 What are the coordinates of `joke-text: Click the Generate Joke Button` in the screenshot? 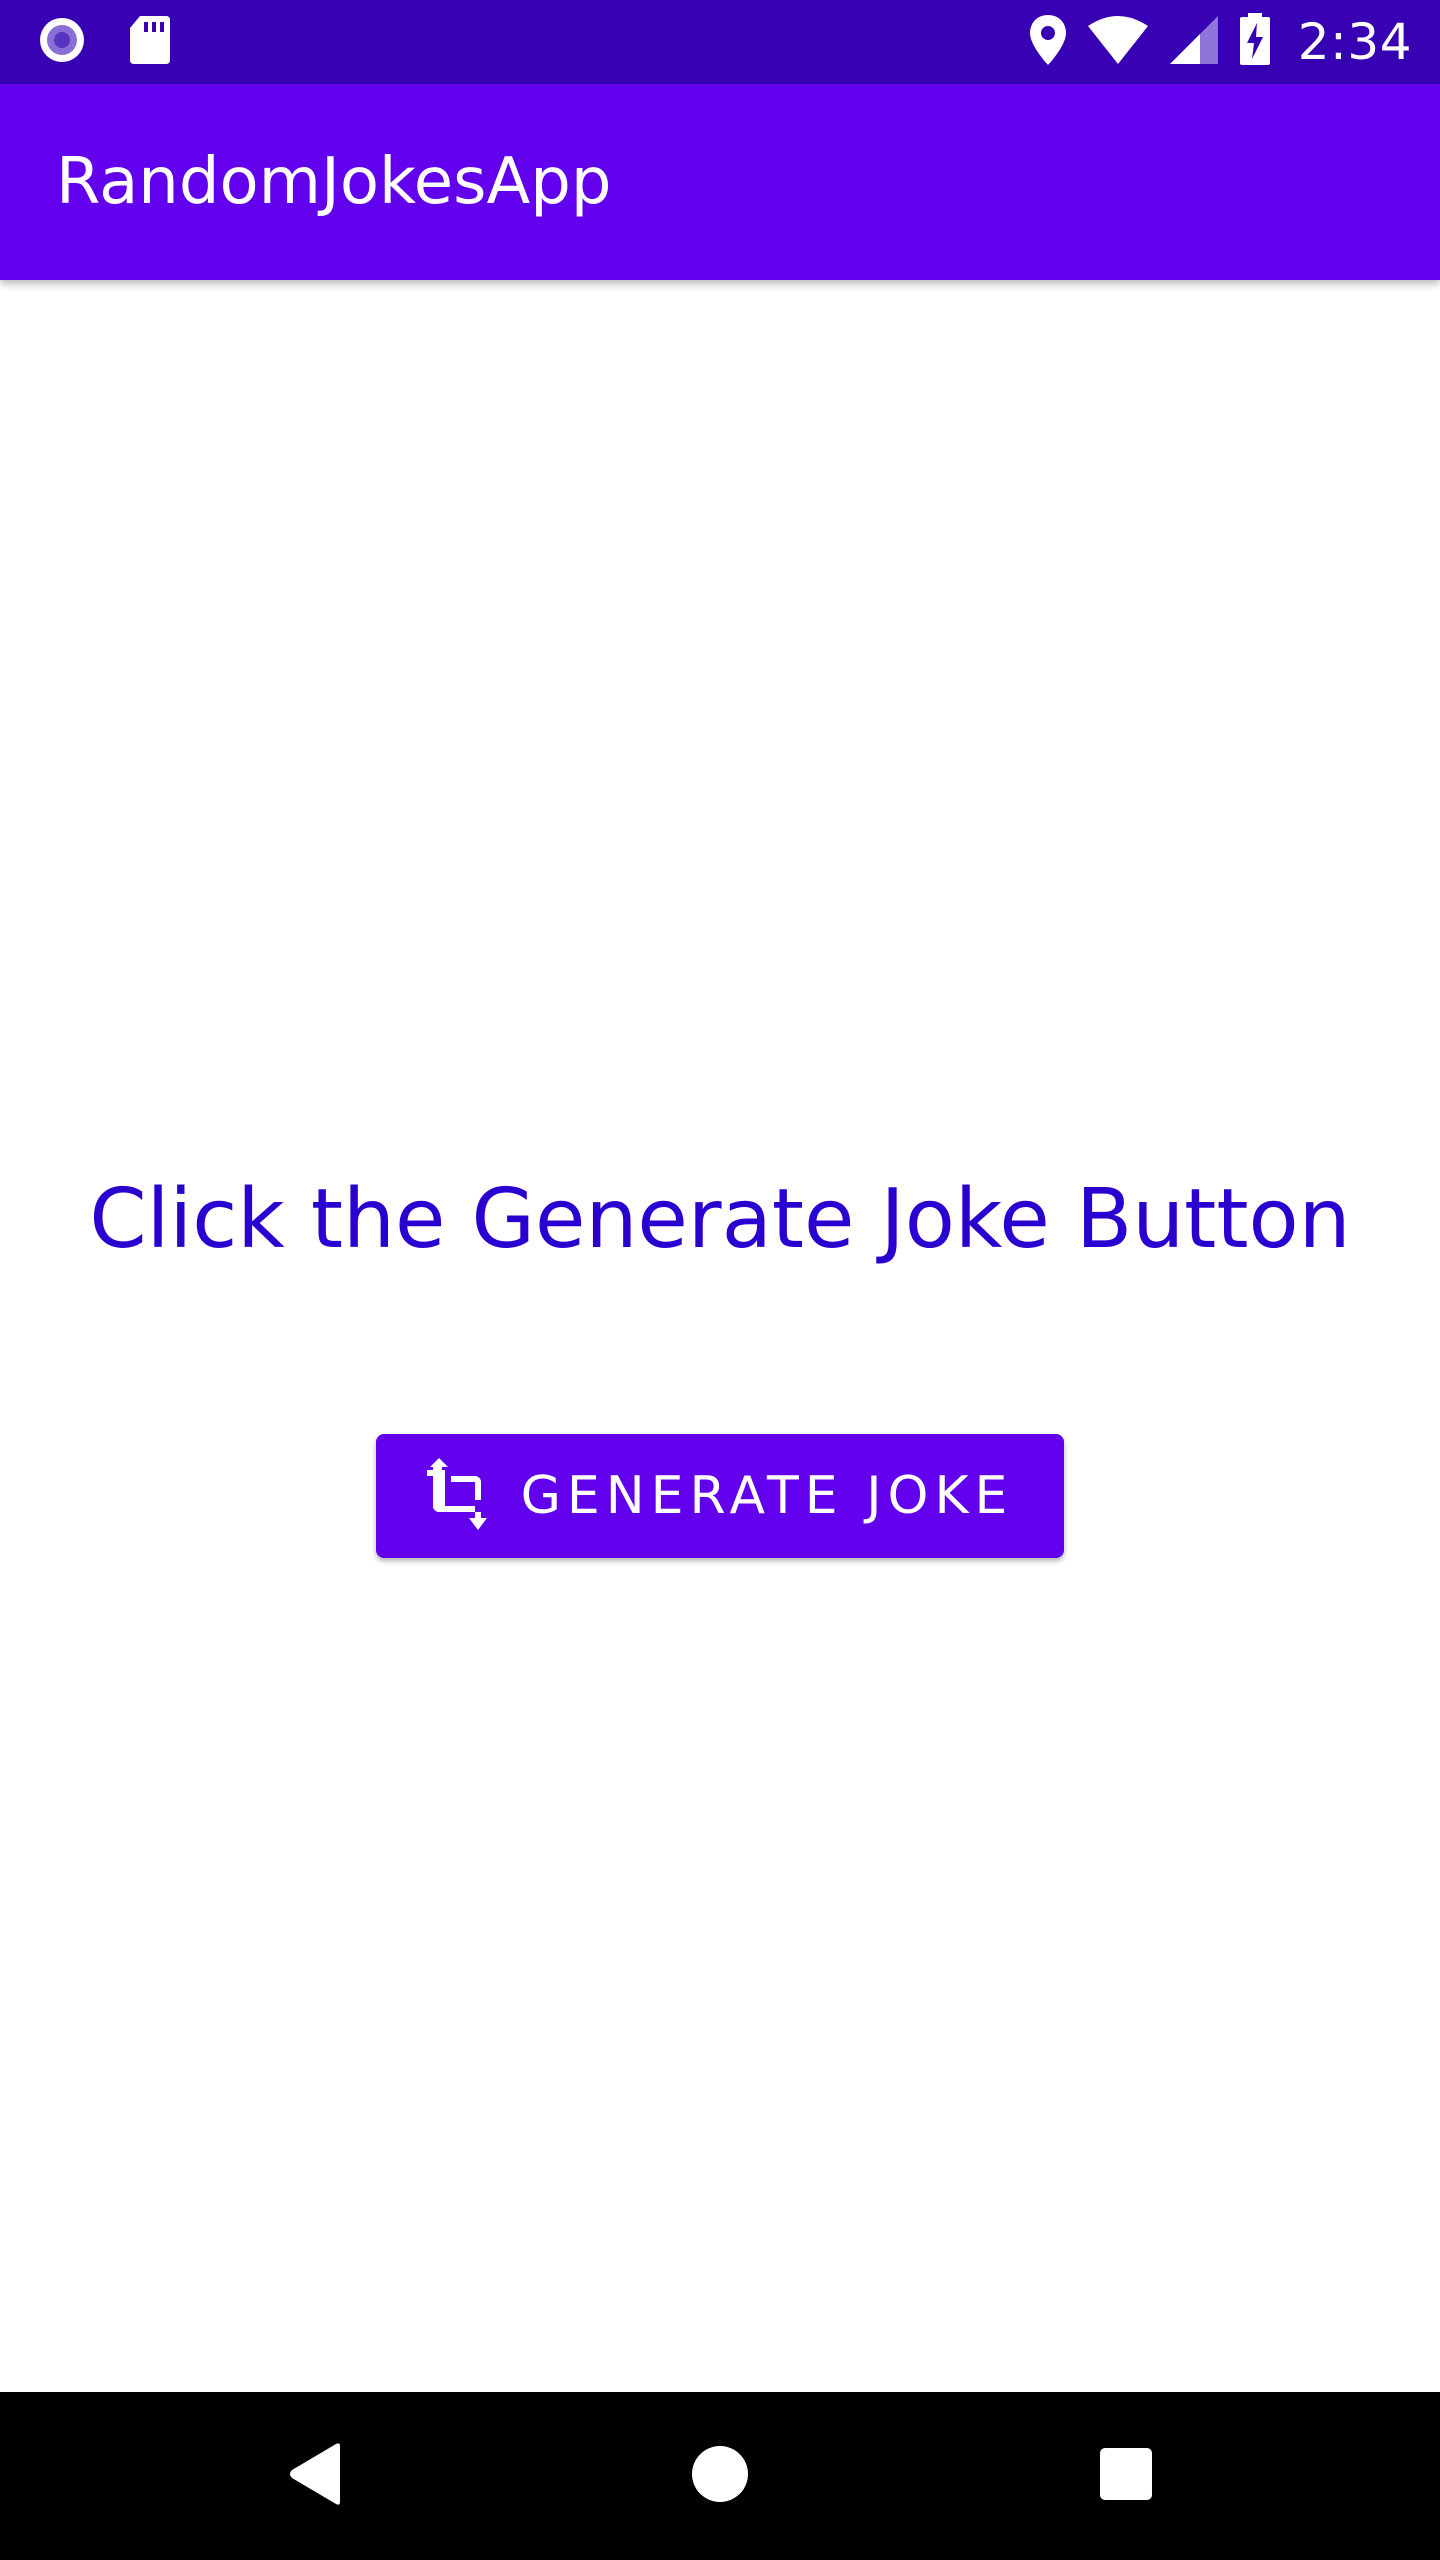 It's located at (720, 1219).